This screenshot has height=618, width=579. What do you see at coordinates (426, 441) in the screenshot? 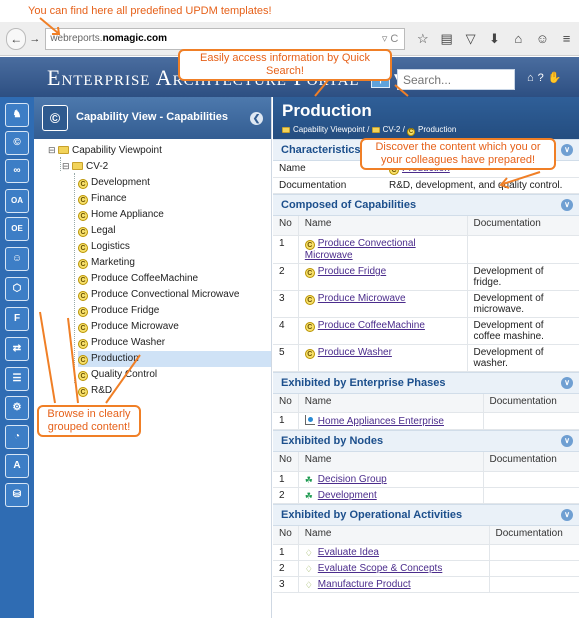
I see `nodes-section-header: Exhibited by Nodes ∨` at bounding box center [426, 441].